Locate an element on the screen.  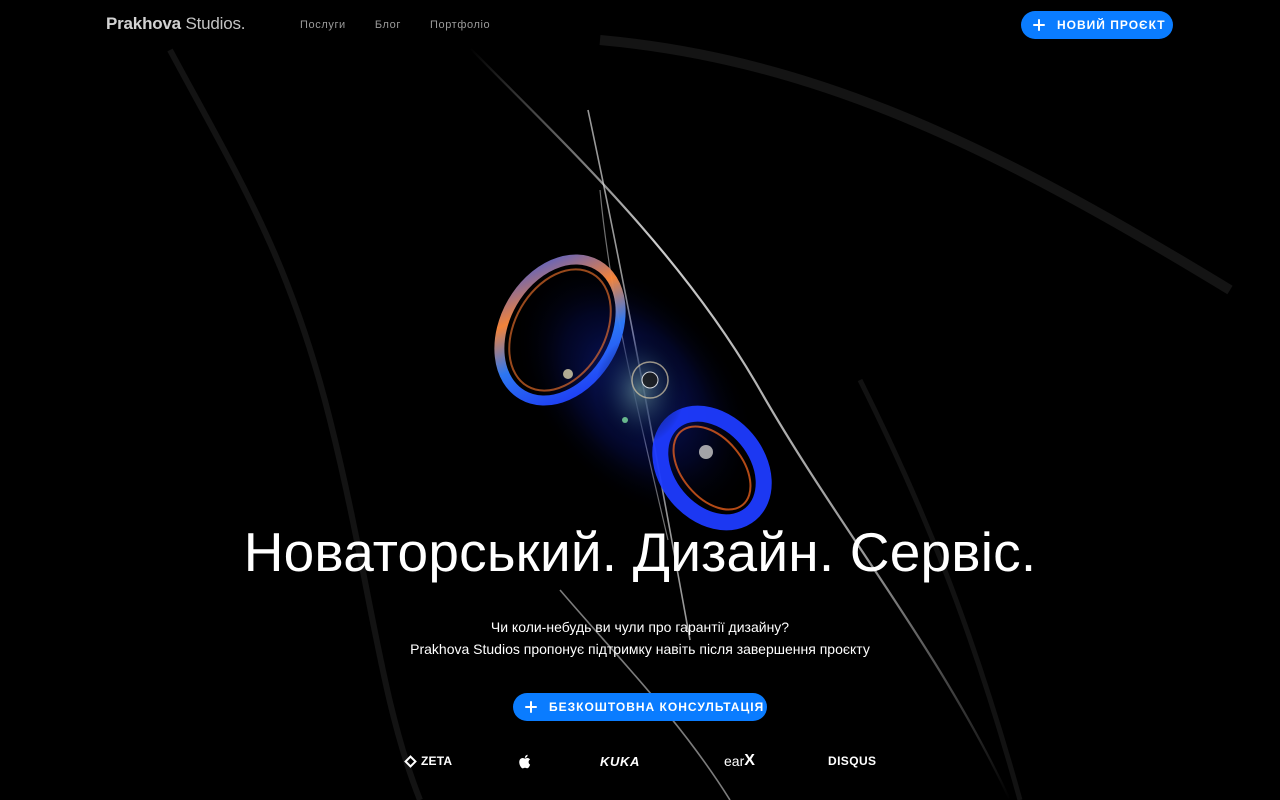
main-nav: Послуги Блог Портфоліо is located at coordinates (395, 25).